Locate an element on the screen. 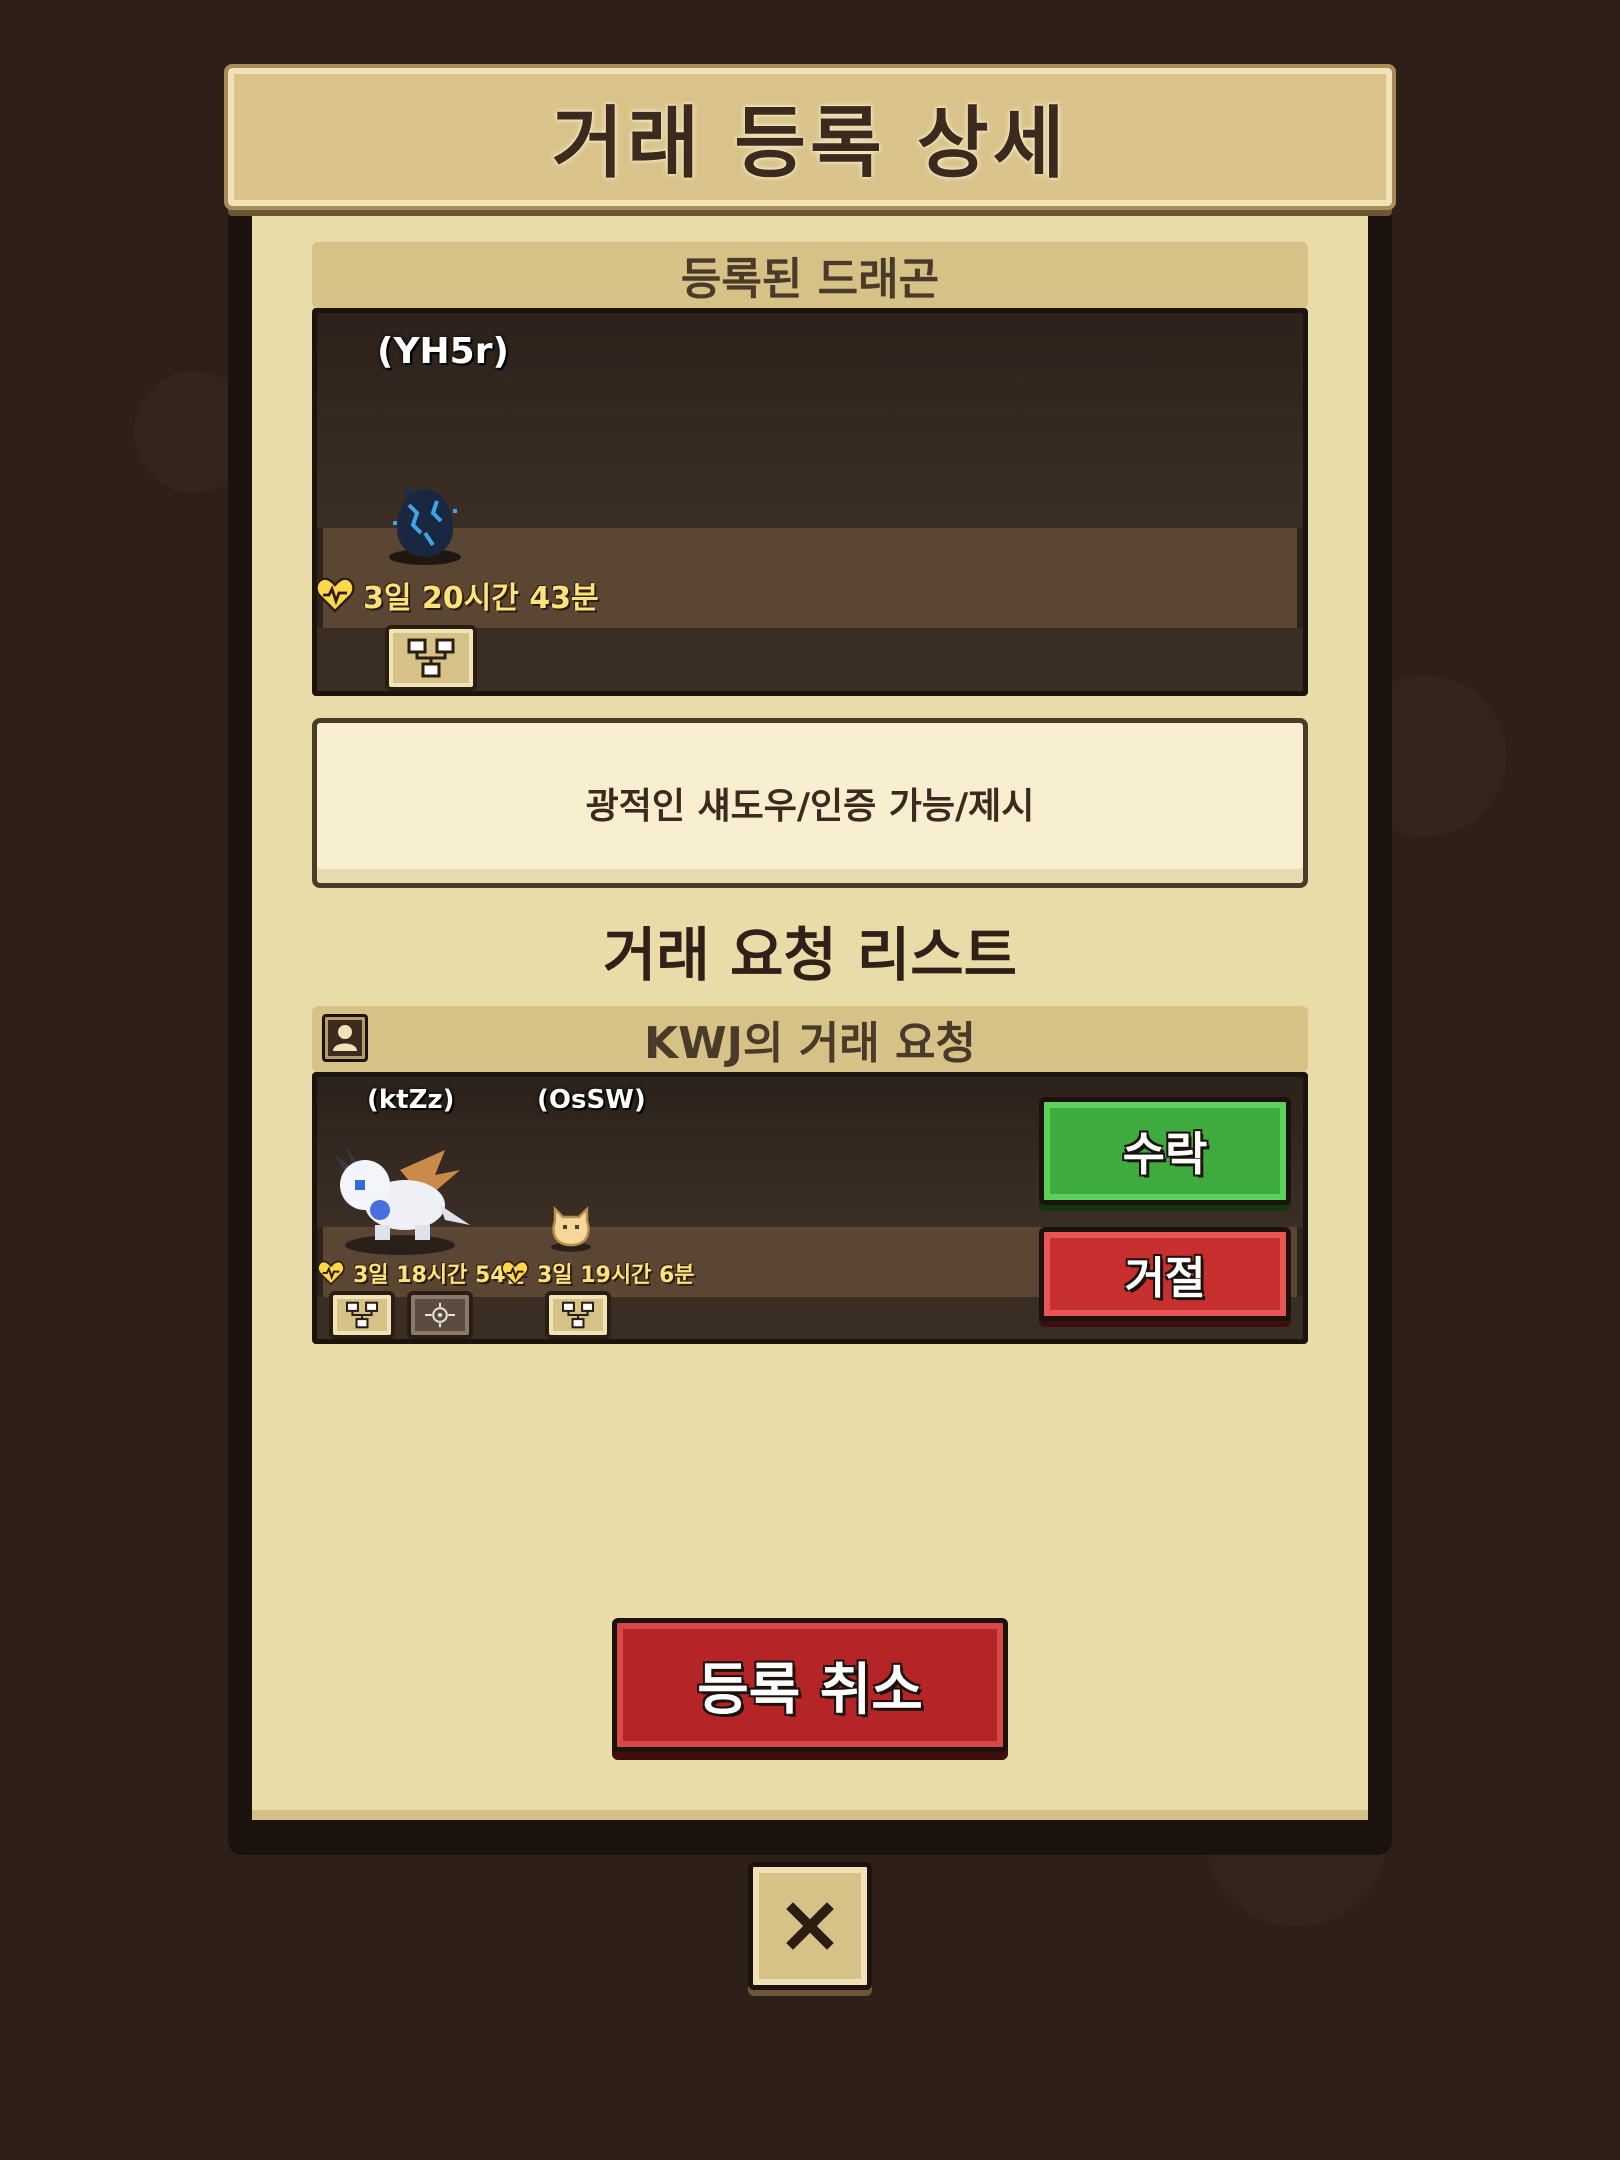  reject-button: 거절 is located at coordinates (1165, 1274).